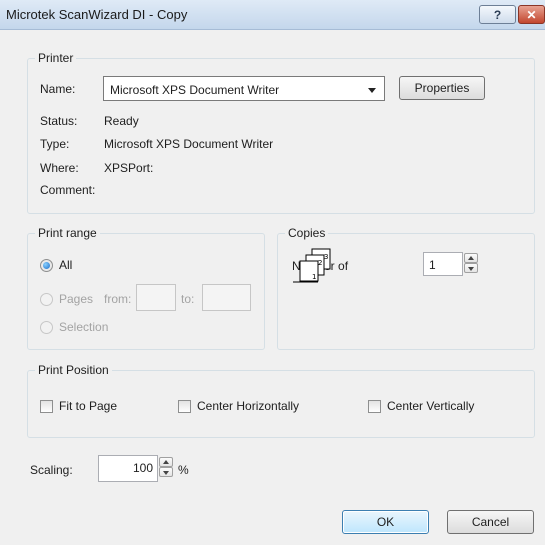  Describe the element at coordinates (51, 470) in the screenshot. I see `scaling-label: Scaling:` at that location.